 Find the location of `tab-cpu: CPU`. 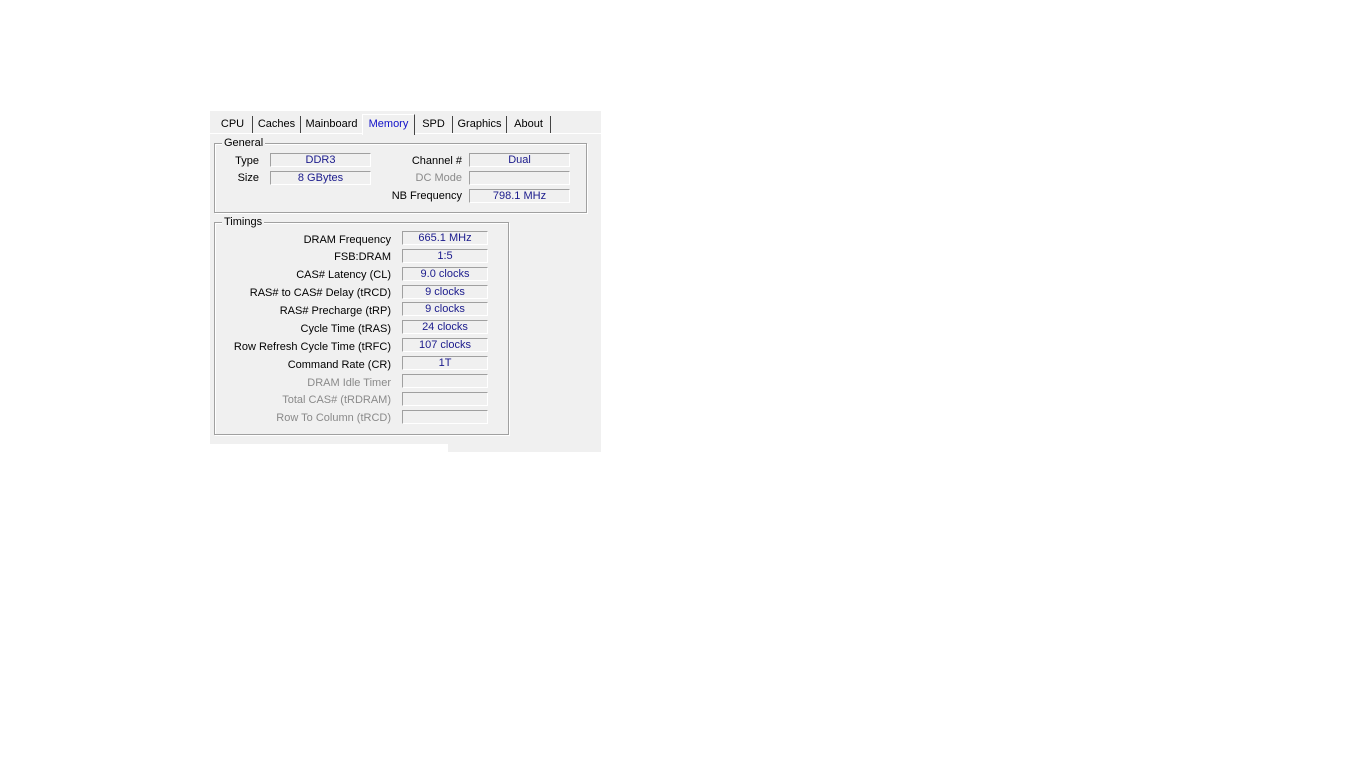

tab-cpu: CPU is located at coordinates (233, 124).